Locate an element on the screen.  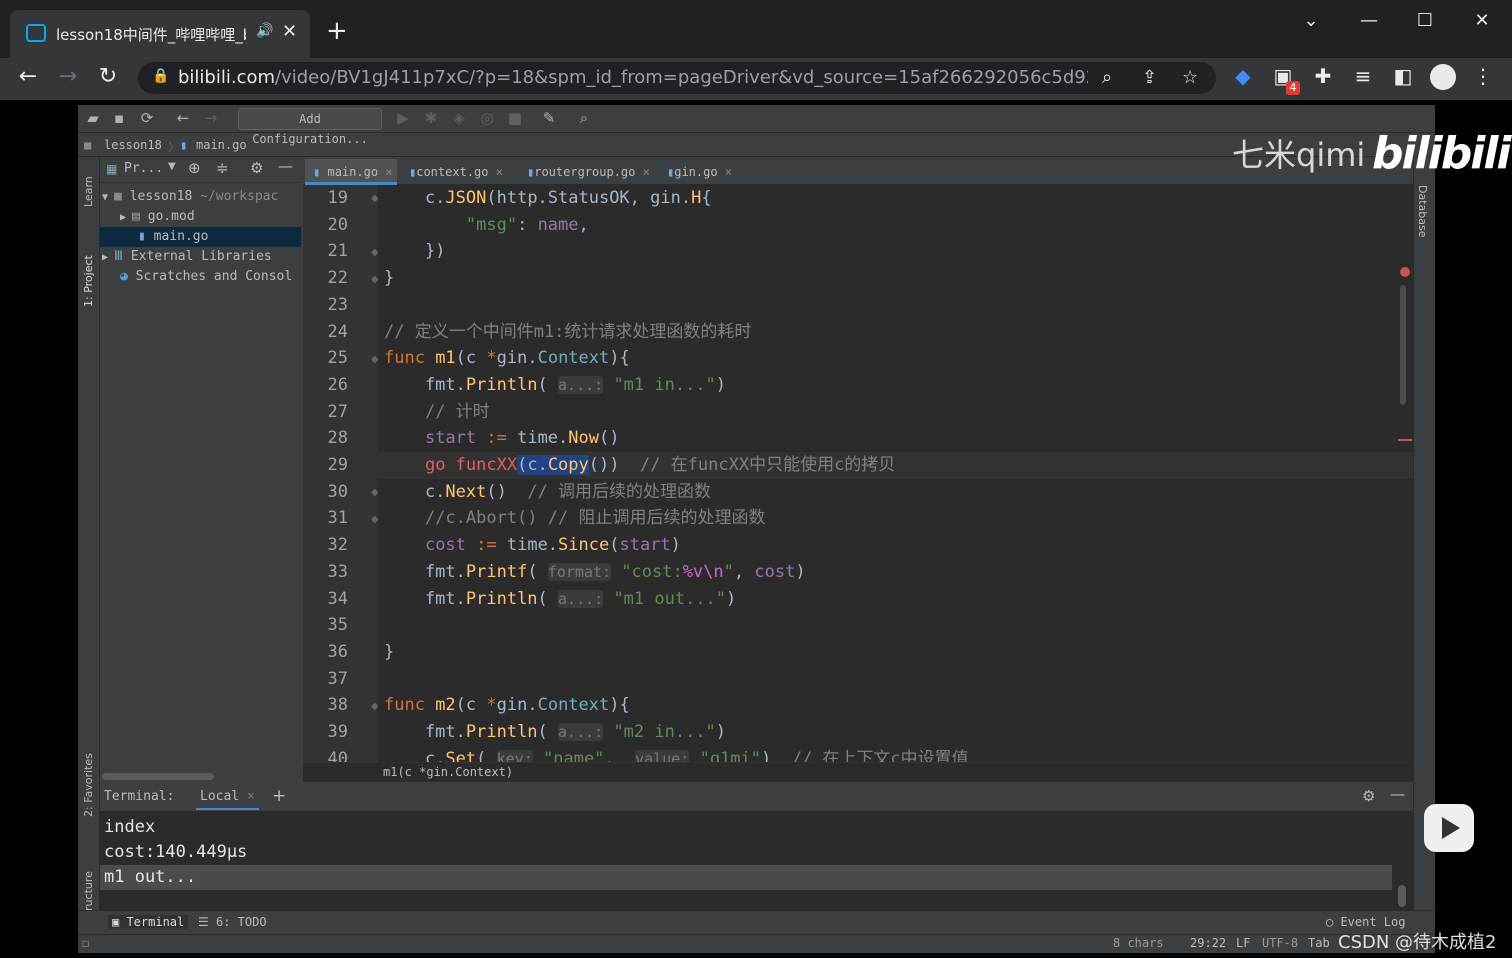
back-icon: ← is located at coordinates (183, 118).